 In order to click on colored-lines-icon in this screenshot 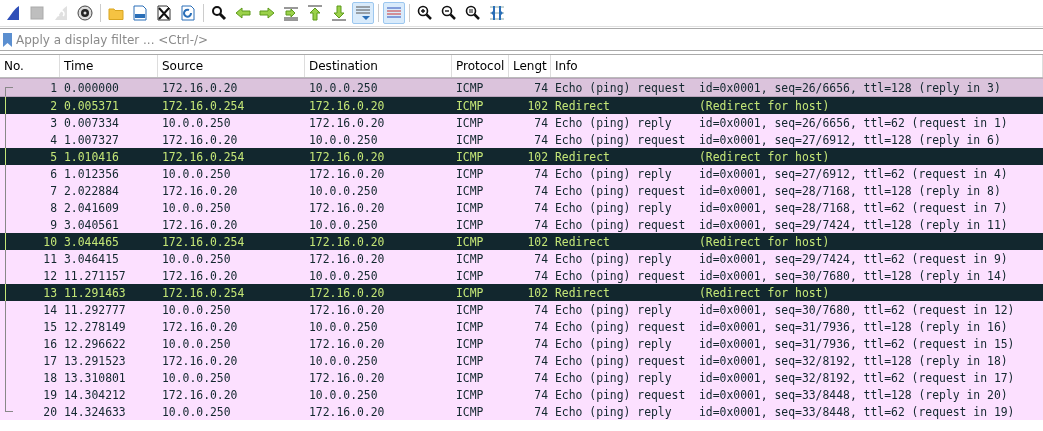, I will do `click(394, 13)`.